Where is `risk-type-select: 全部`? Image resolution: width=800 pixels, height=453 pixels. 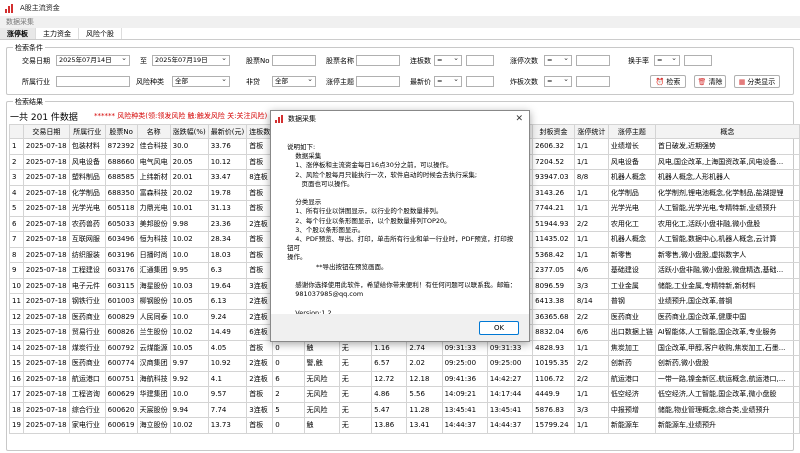
risk-type-select: 全部 is located at coordinates (201, 81).